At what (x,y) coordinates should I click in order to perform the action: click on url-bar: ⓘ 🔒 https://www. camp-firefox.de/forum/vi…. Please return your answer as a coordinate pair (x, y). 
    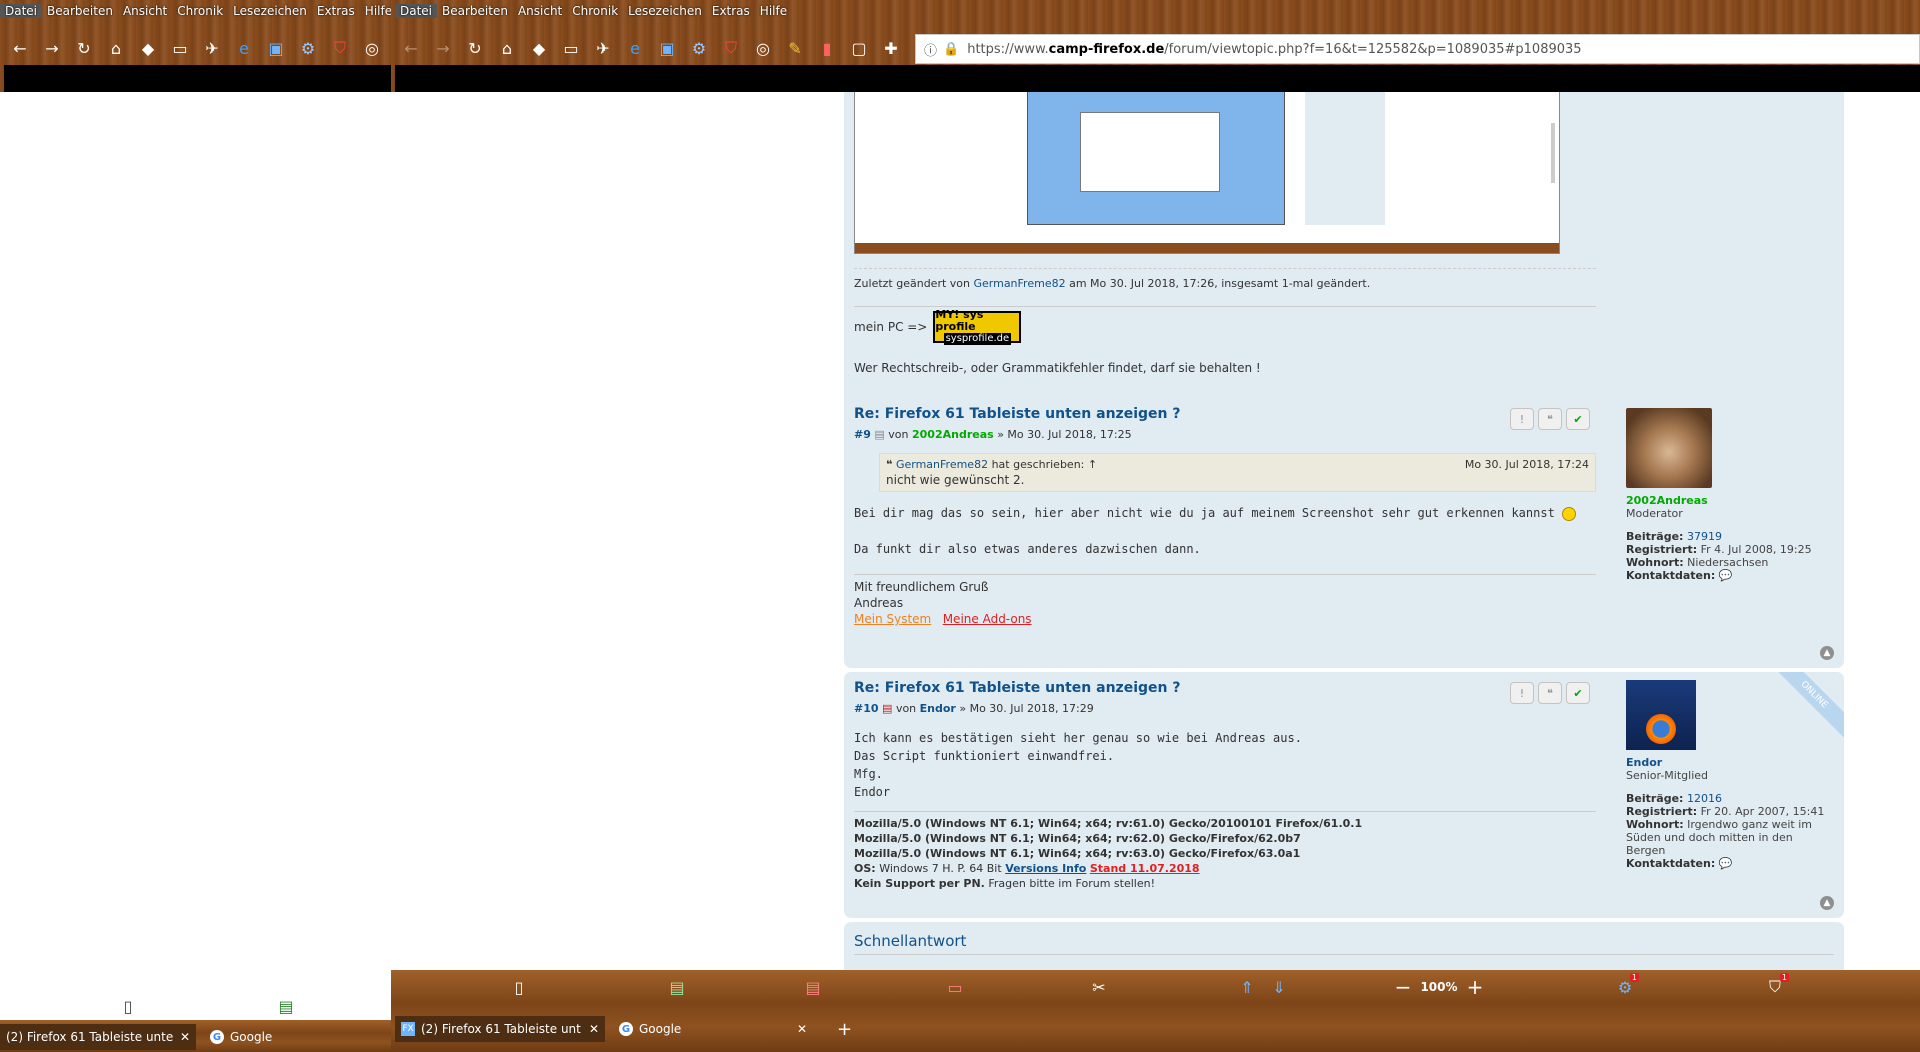
    Looking at the image, I should click on (1417, 49).